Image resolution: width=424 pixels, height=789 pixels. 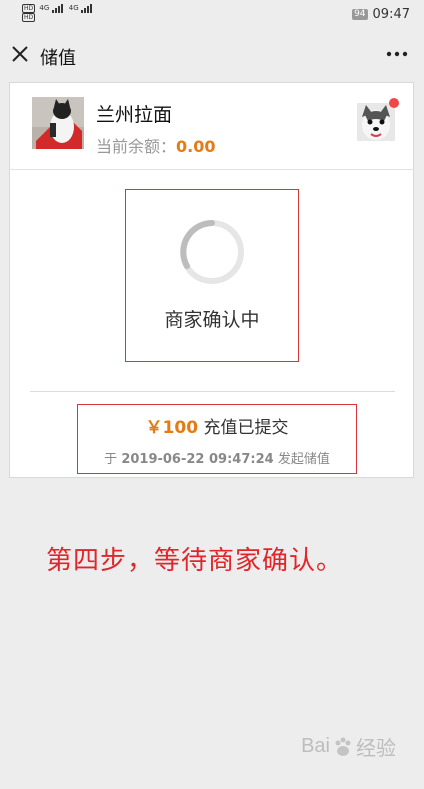 I want to click on close-button, so click(x=20, y=54).